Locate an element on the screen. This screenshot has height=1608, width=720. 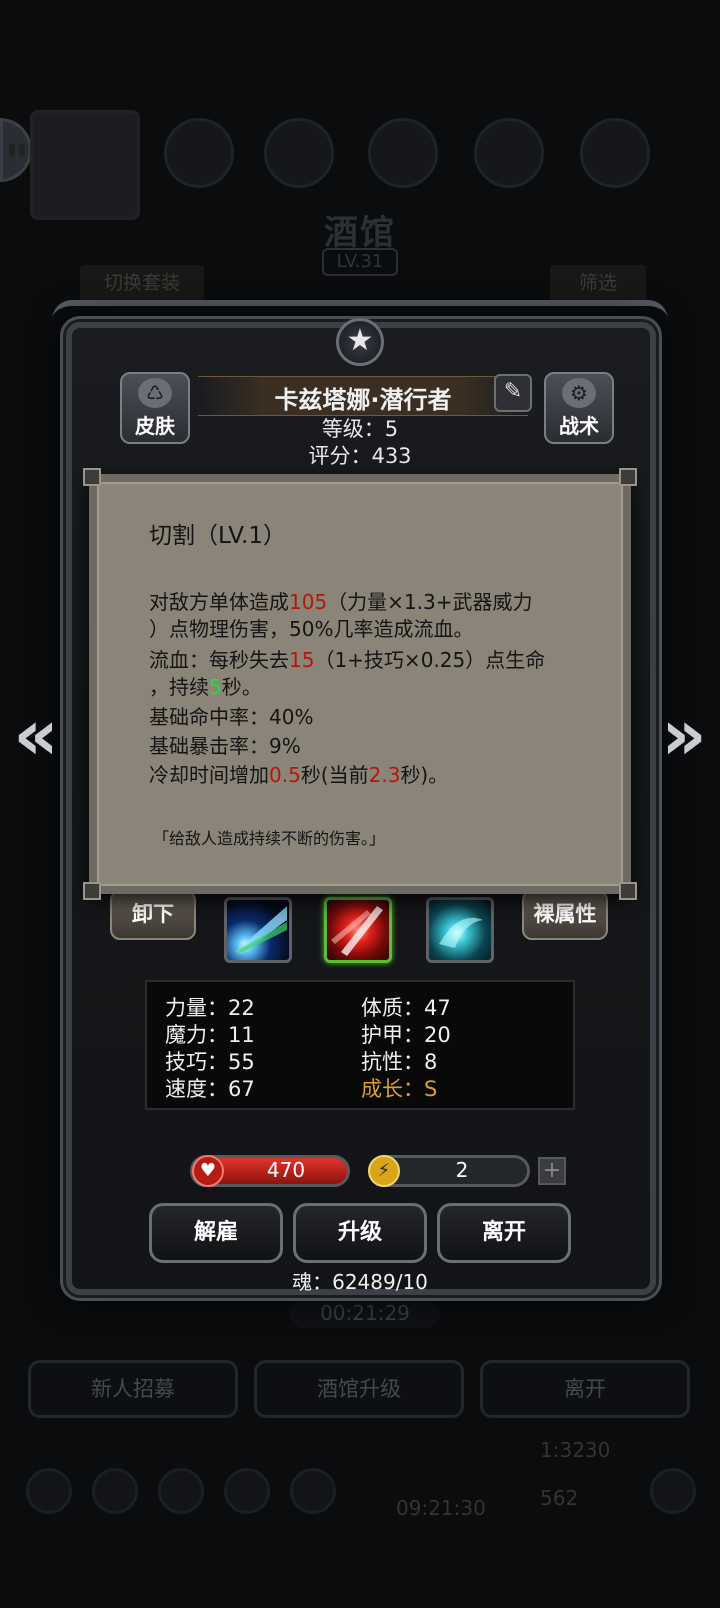
dock-clock: 09:21:30 is located at coordinates (441, 1508).